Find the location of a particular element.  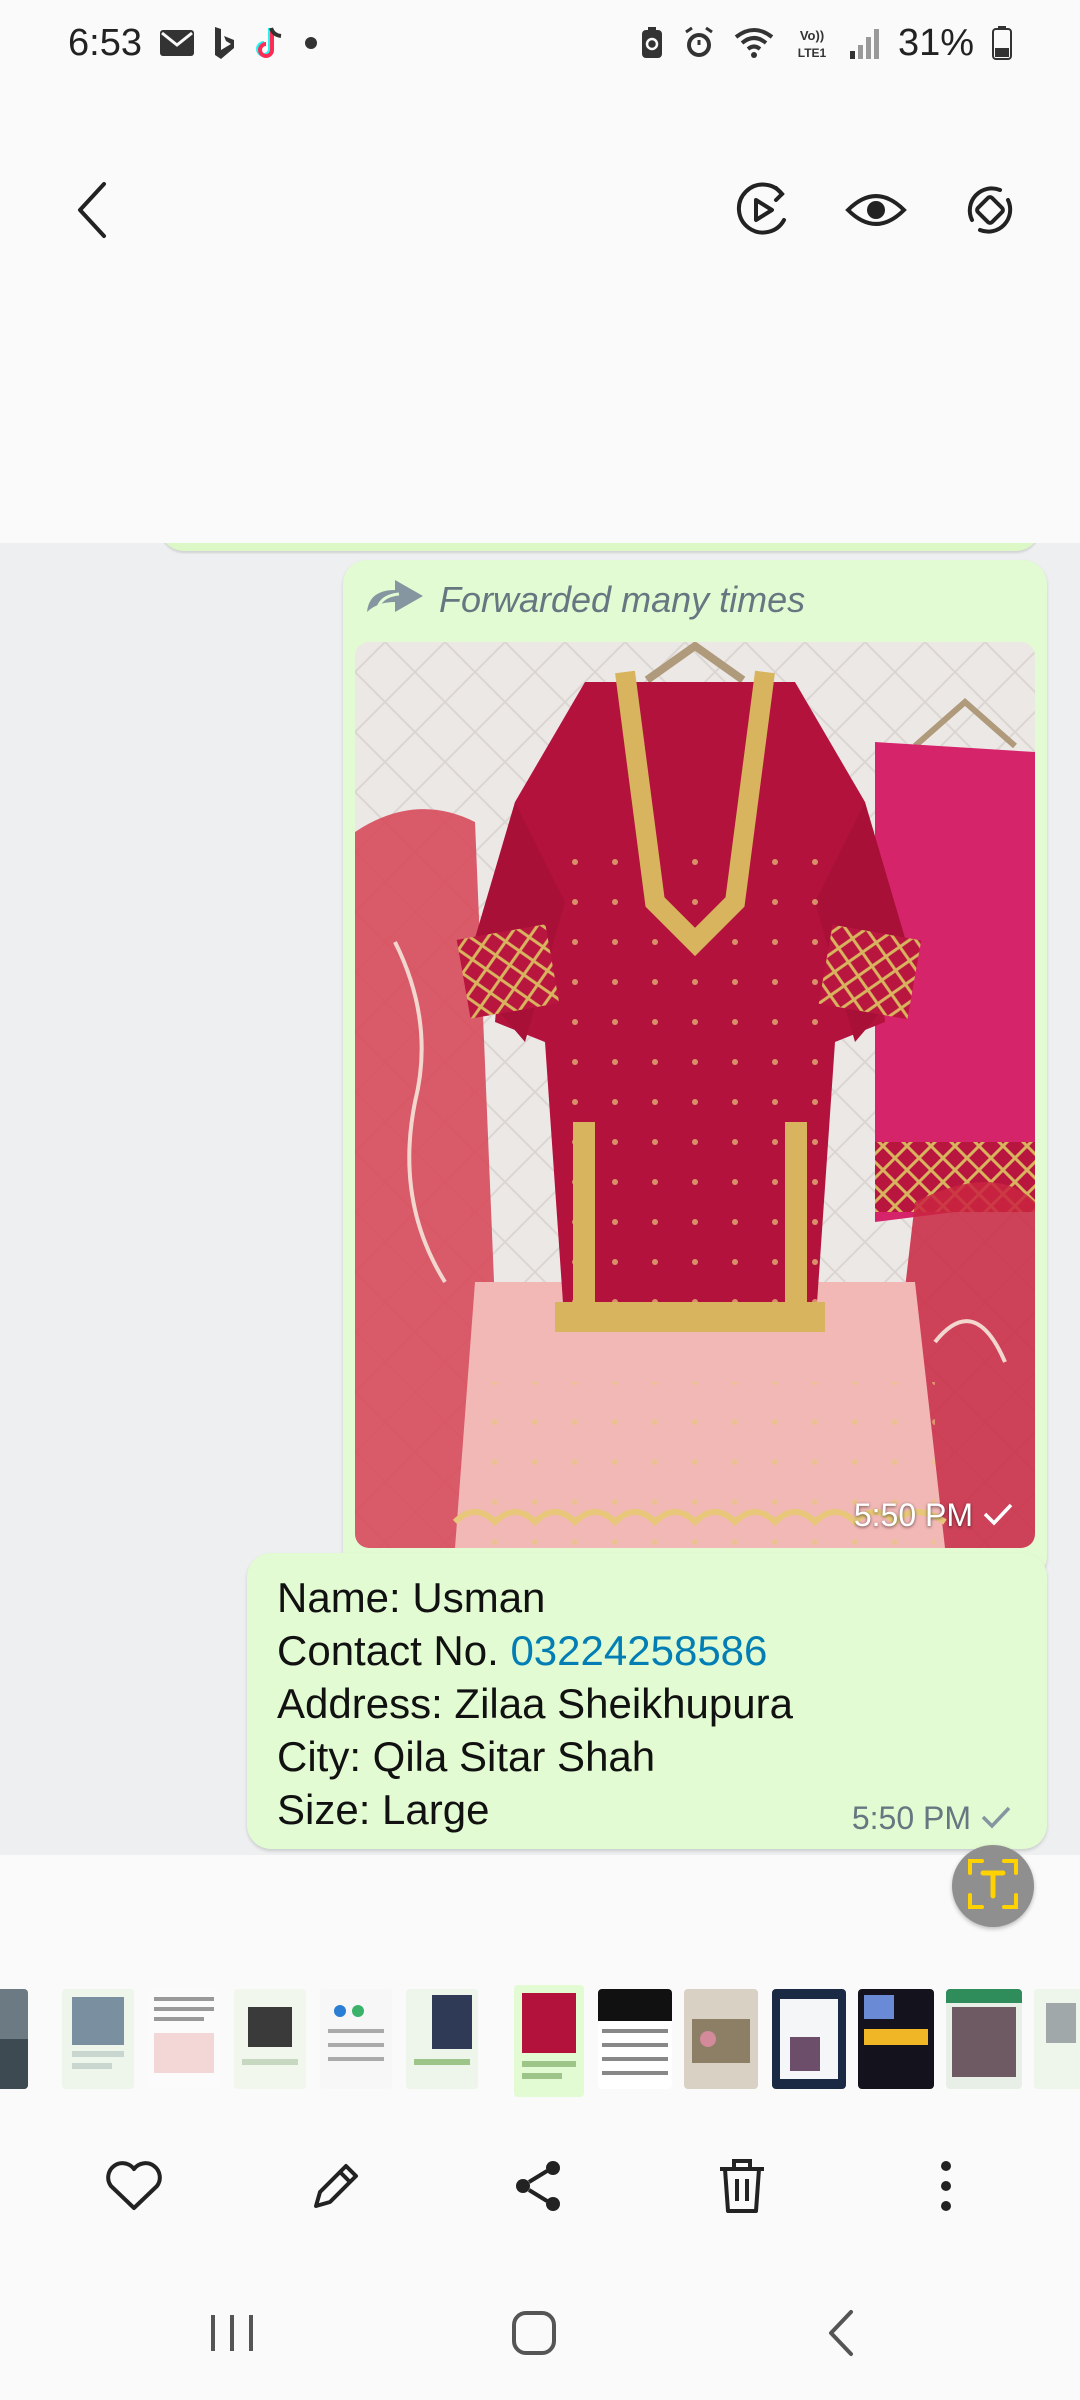

volte-icon: Vo)) LTE1 is located at coordinates (812, 43).